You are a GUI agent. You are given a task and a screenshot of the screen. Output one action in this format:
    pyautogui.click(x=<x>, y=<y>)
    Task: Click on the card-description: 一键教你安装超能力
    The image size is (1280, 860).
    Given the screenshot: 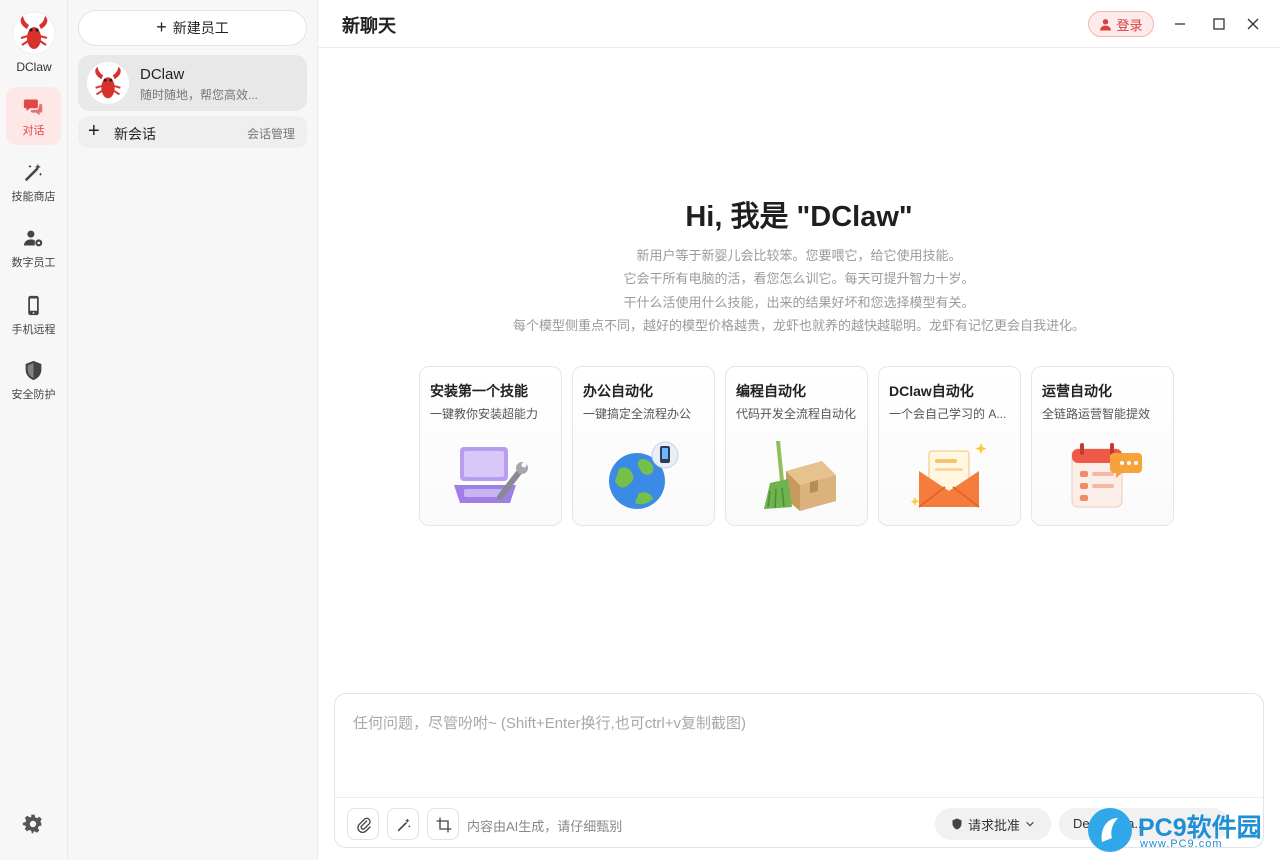 What is the action you would take?
    pyautogui.click(x=484, y=414)
    